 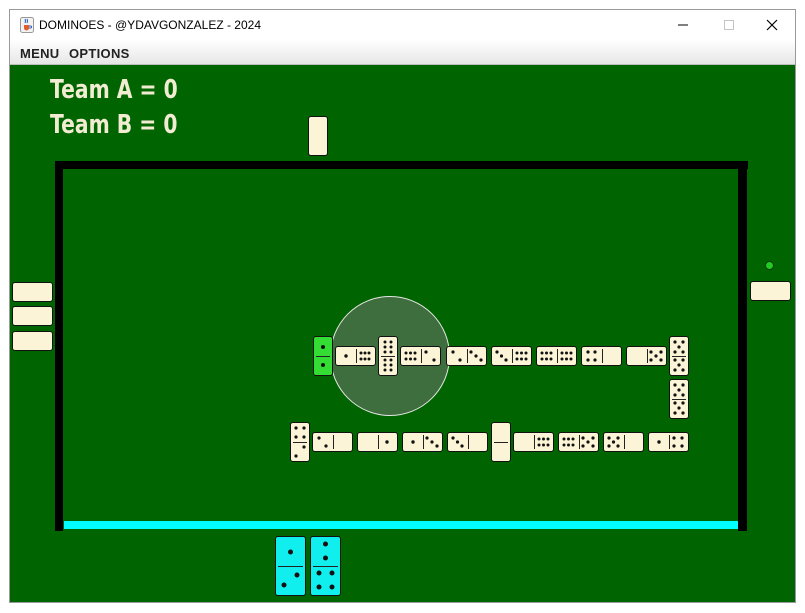 I want to click on minimize-icon, so click(x=683, y=25).